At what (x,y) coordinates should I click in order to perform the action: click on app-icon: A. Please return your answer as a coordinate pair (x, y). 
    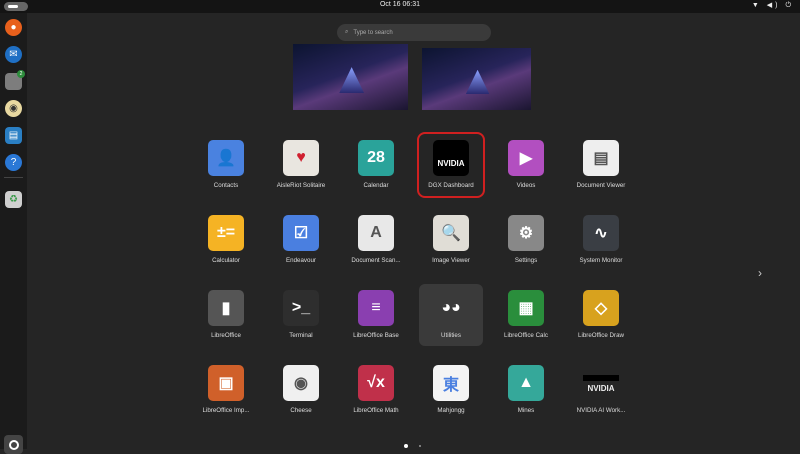
    Looking at the image, I should click on (376, 233).